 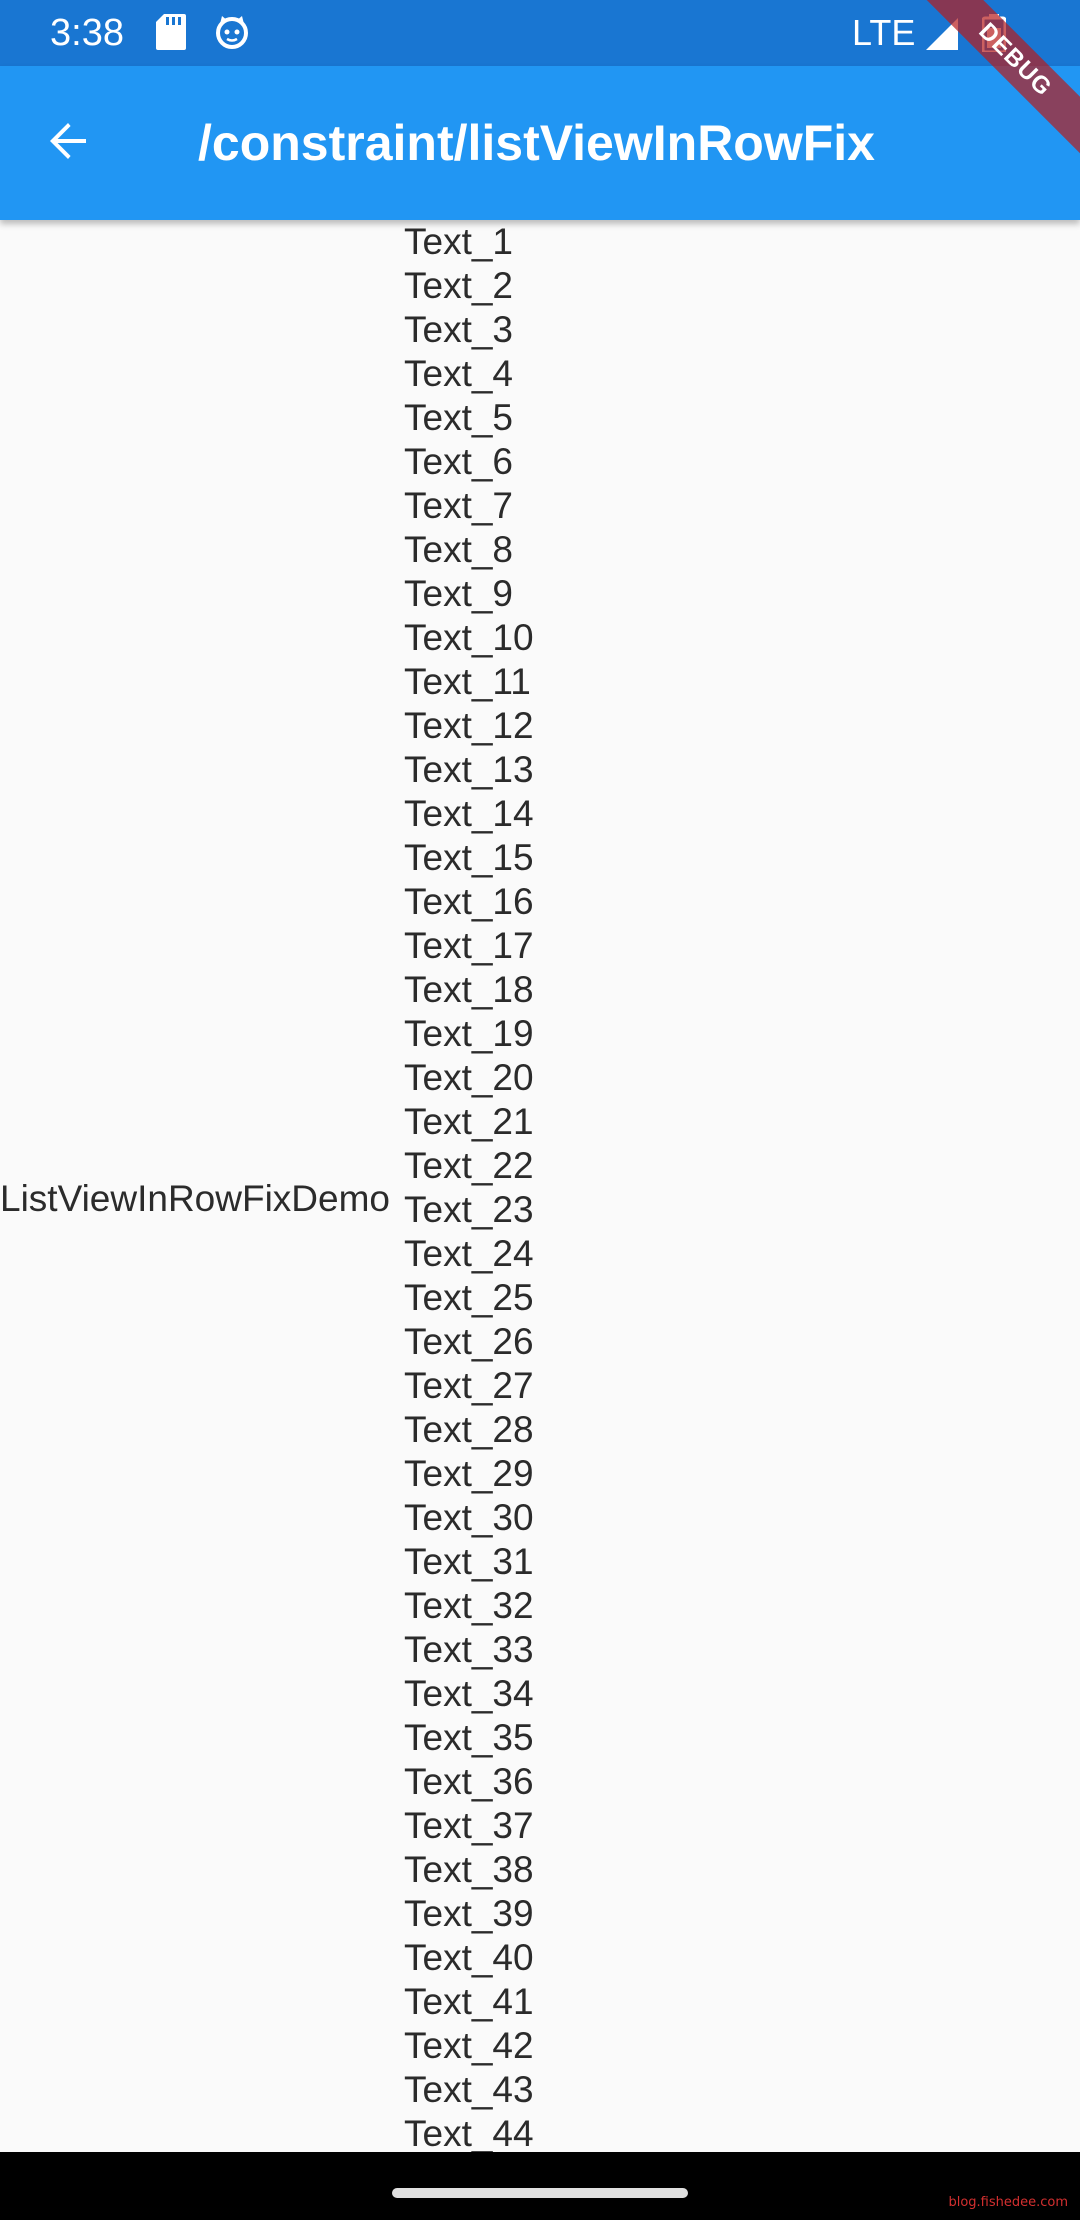 I want to click on list-item: Text_39, so click(x=469, y=1913).